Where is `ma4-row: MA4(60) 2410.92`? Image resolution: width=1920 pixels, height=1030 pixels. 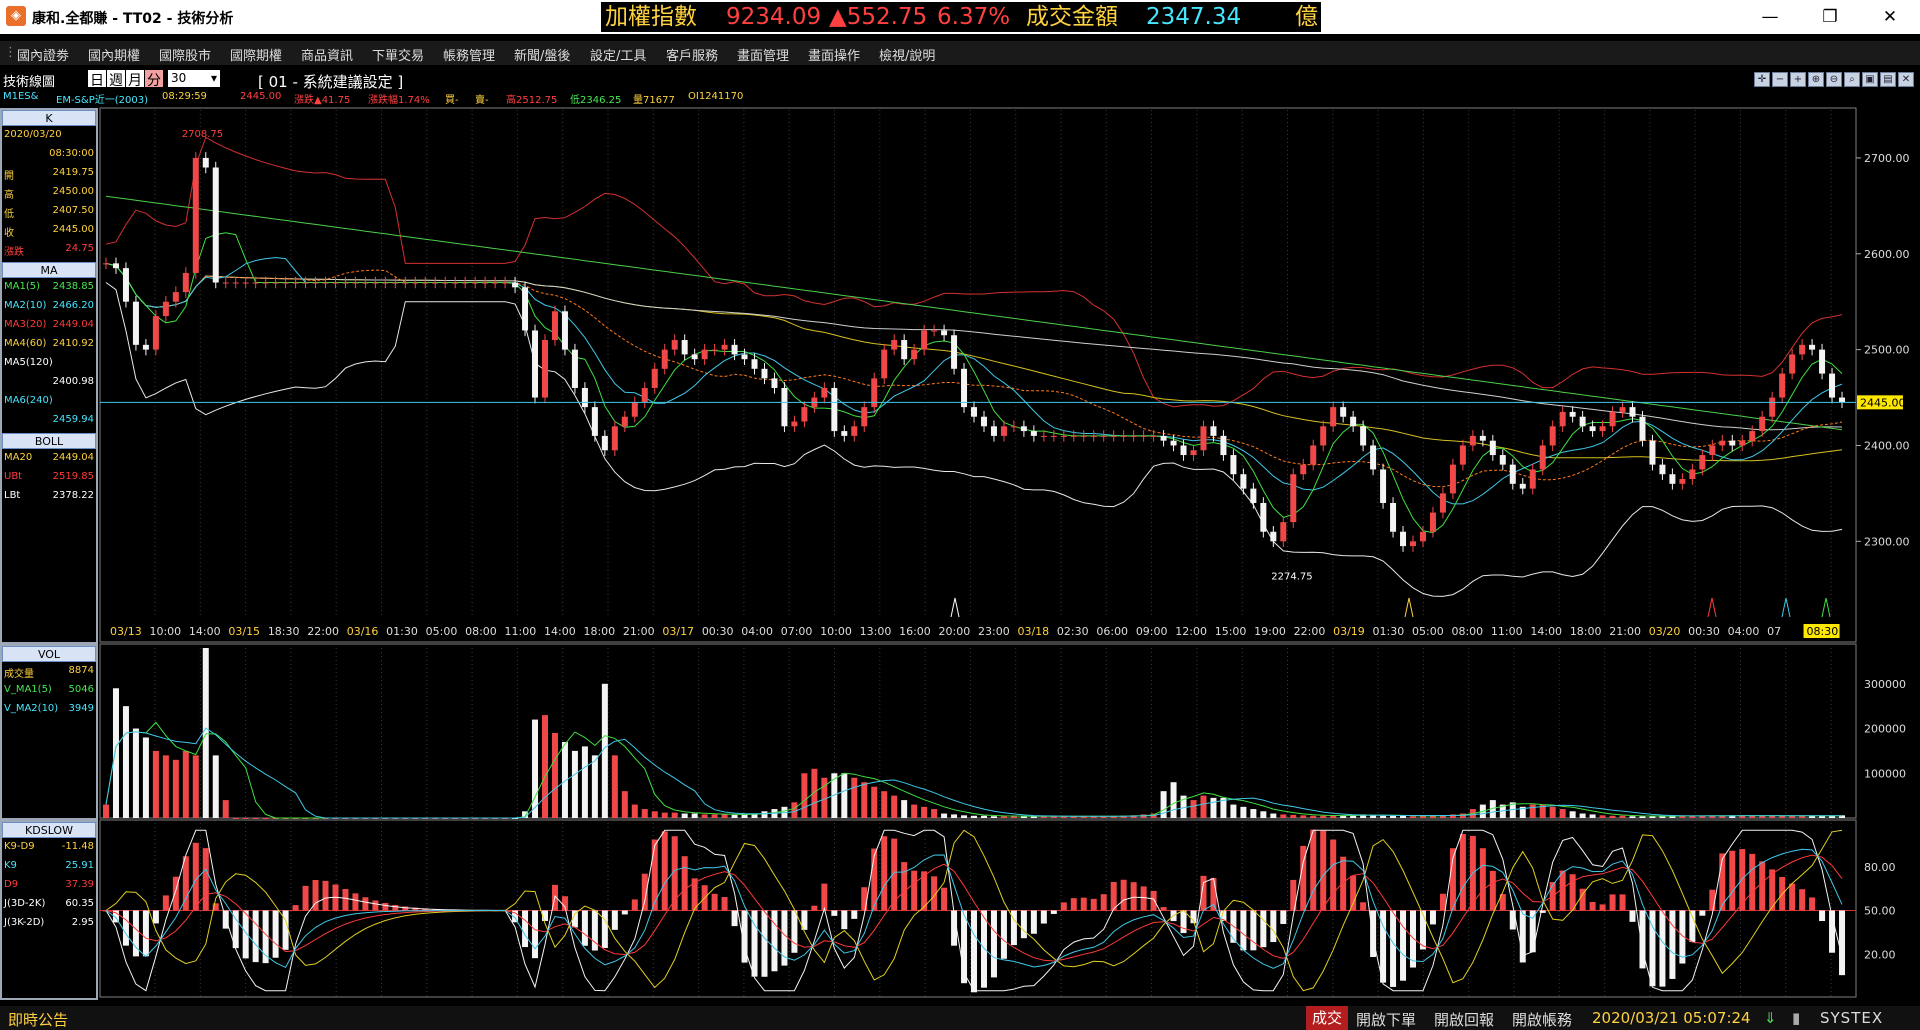
ma4-row: MA4(60) 2410.92 is located at coordinates (49, 343).